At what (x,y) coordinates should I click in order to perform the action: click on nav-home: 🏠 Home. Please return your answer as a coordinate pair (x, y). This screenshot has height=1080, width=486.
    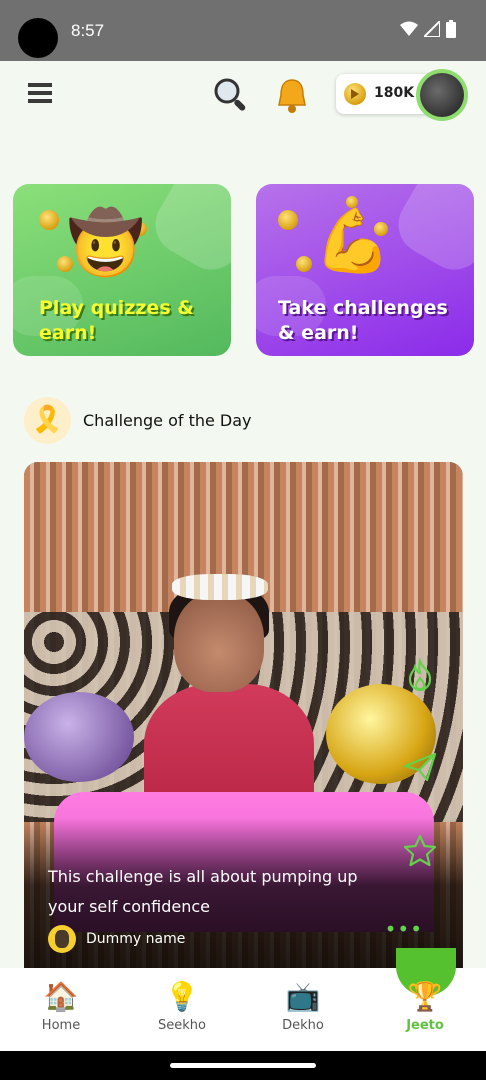
    Looking at the image, I should click on (61, 1006).